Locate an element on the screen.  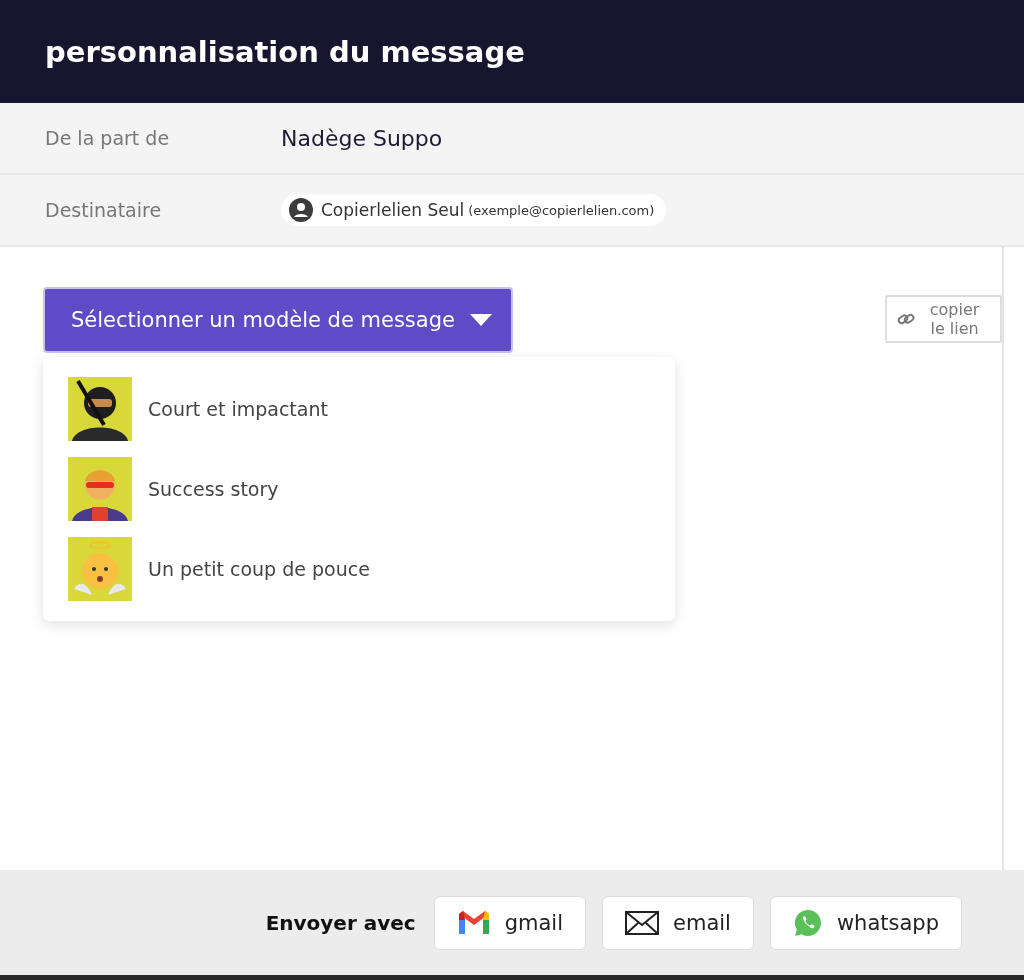
email-button: email is located at coordinates (678, 922).